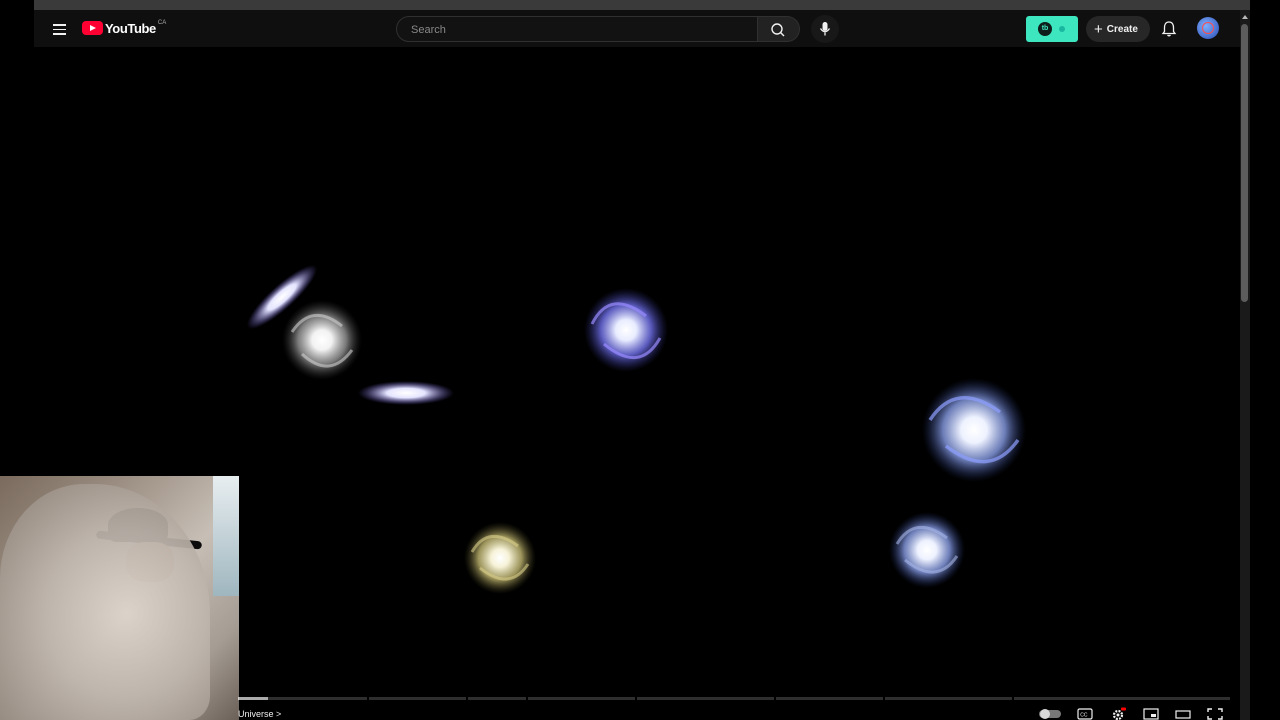 The width and height of the screenshot is (1280, 720). What do you see at coordinates (1208, 28) in the screenshot?
I see `avatar-icon` at bounding box center [1208, 28].